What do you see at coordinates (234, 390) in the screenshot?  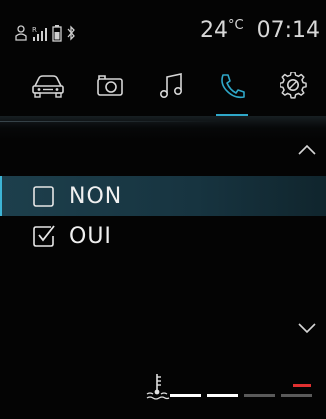 I see `coolant-temperature-gauge` at bounding box center [234, 390].